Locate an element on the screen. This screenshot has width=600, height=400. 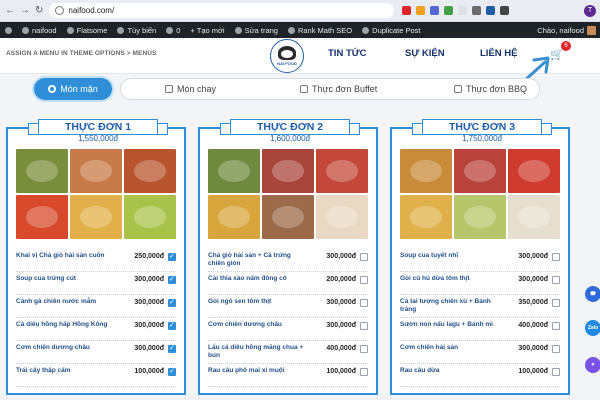
dish-price: 200,000đ is located at coordinates (341, 279).